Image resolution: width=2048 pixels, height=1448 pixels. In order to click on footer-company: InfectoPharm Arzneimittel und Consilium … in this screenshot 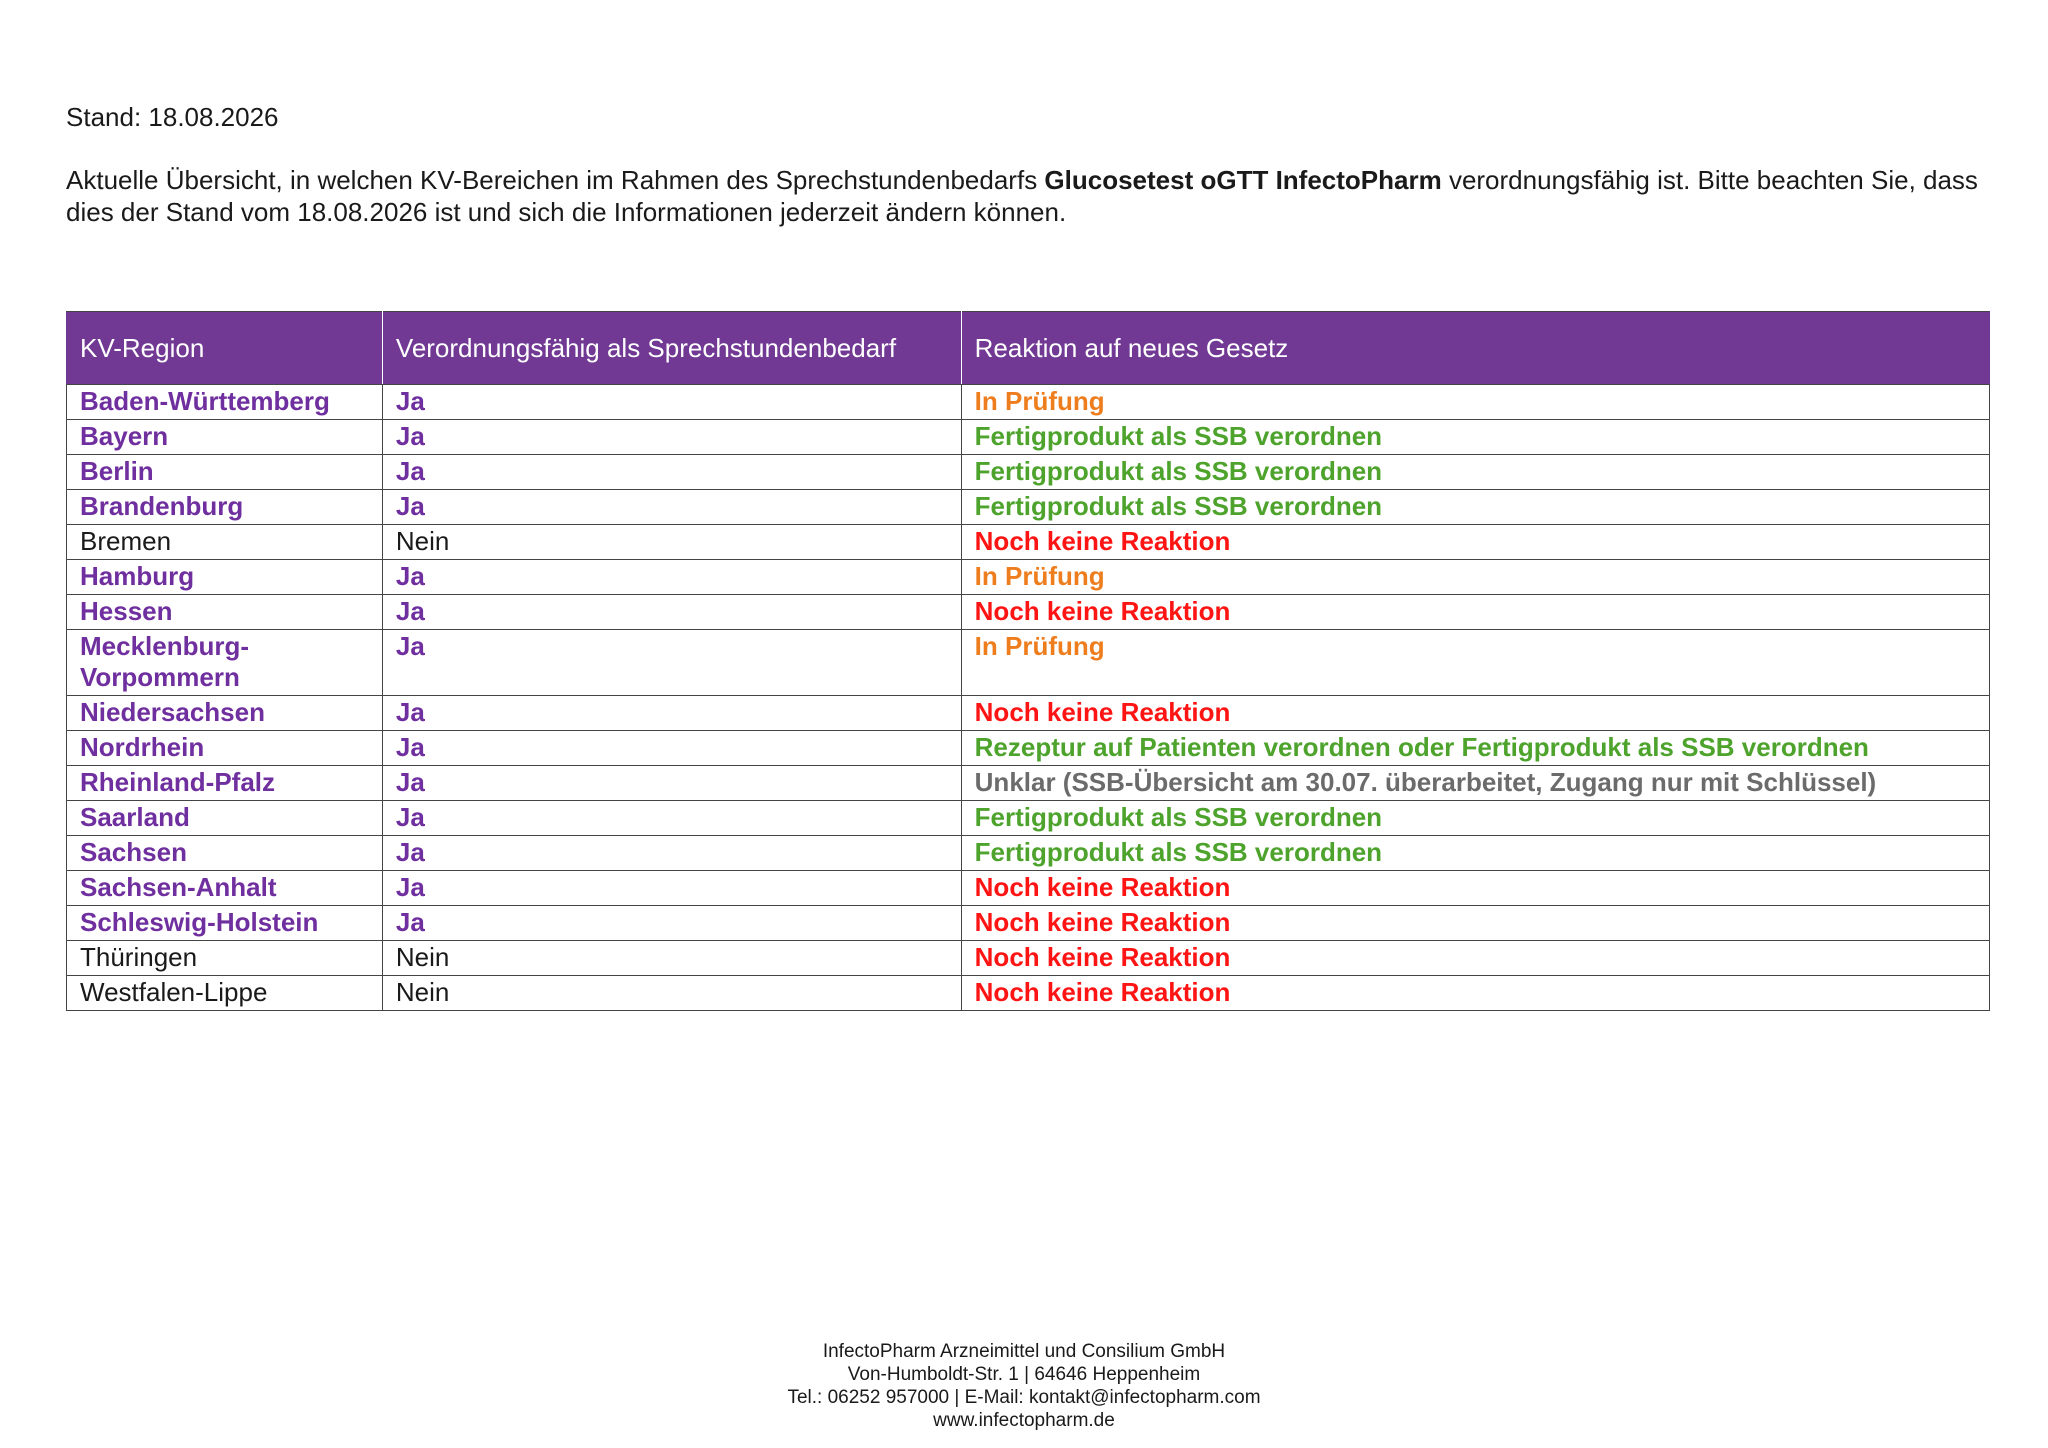, I will do `click(1024, 1351)`.